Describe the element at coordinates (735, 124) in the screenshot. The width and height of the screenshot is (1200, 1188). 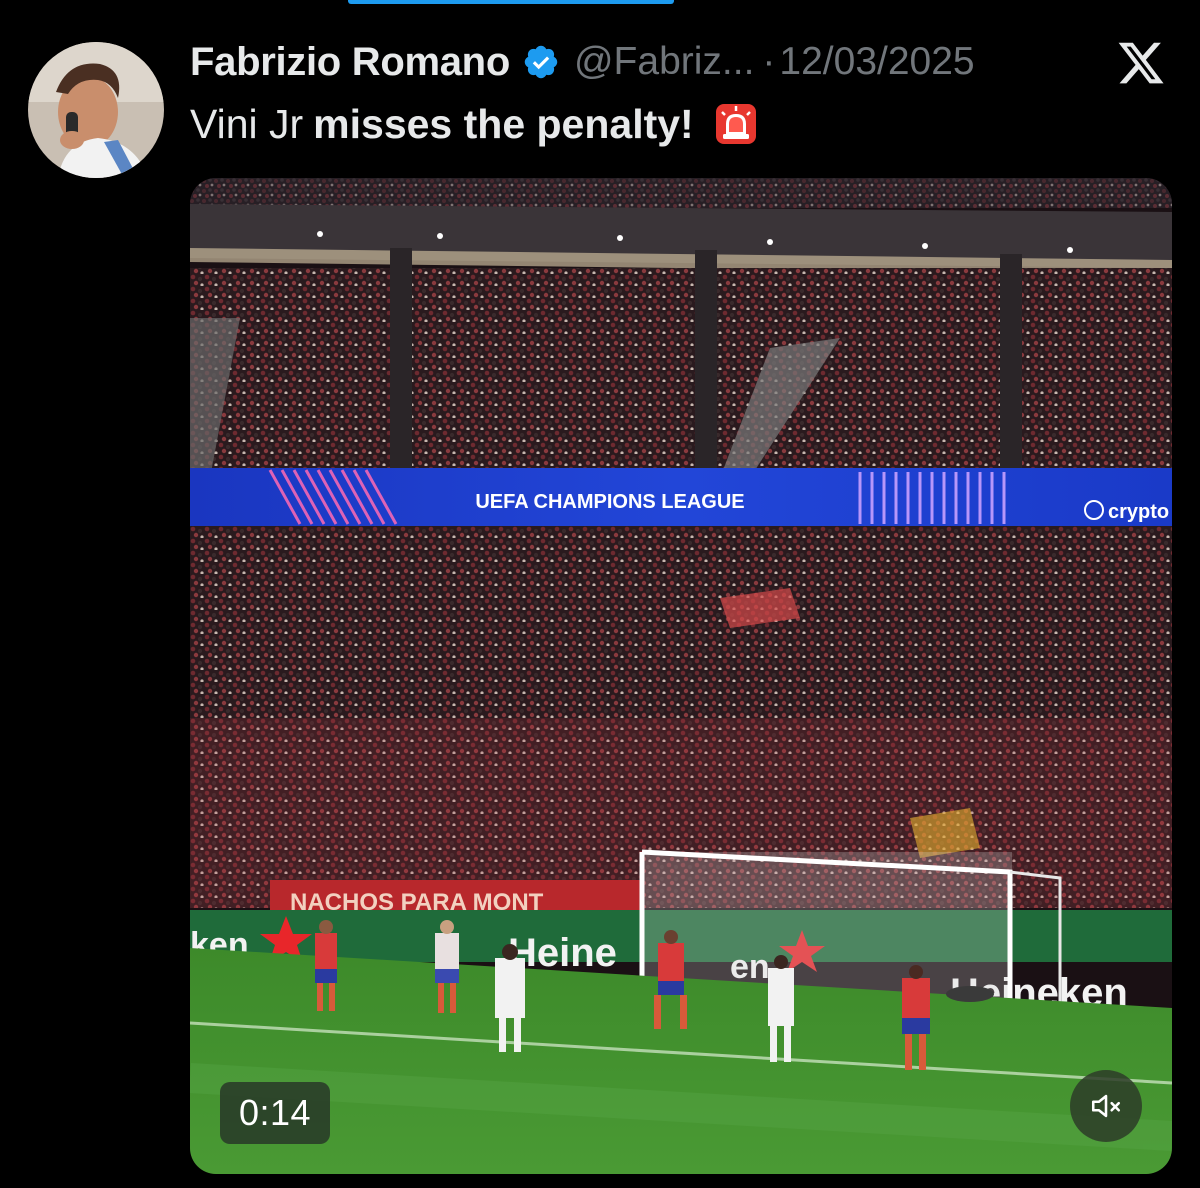
I see `siren-icon` at that location.